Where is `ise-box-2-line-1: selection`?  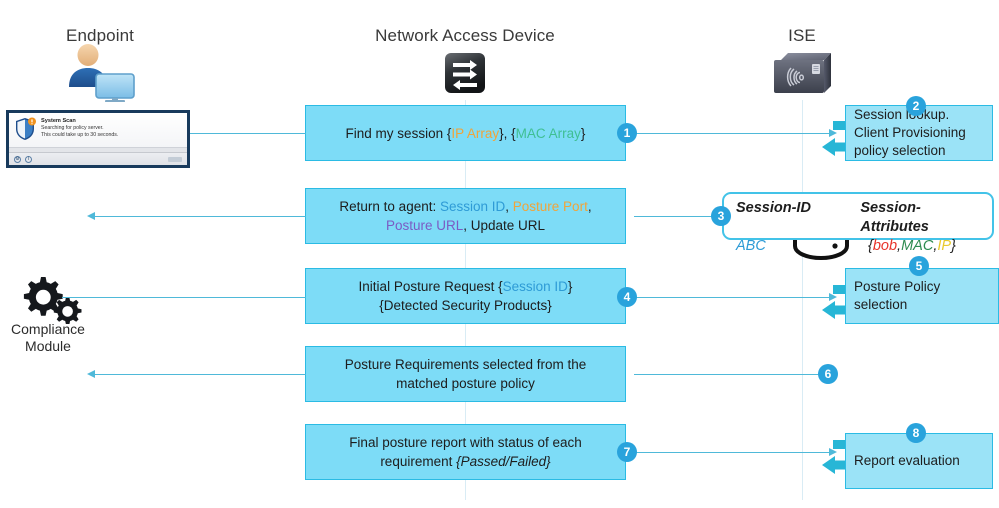 ise-box-2-line-1: selection is located at coordinates (881, 304).